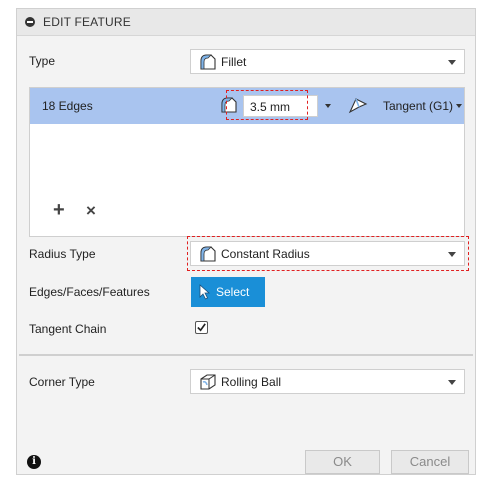 This screenshot has height=478, width=488. Describe the element at coordinates (328, 253) in the screenshot. I see `radius-type-highlight` at that location.